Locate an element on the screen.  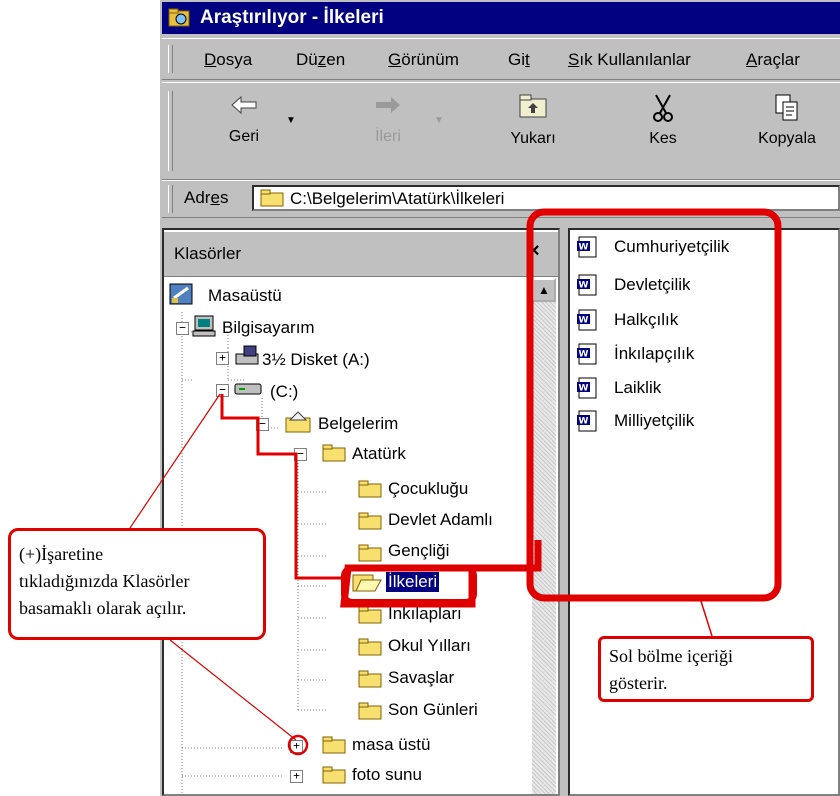
callout-pointer-bottom is located at coordinates (233, 690).